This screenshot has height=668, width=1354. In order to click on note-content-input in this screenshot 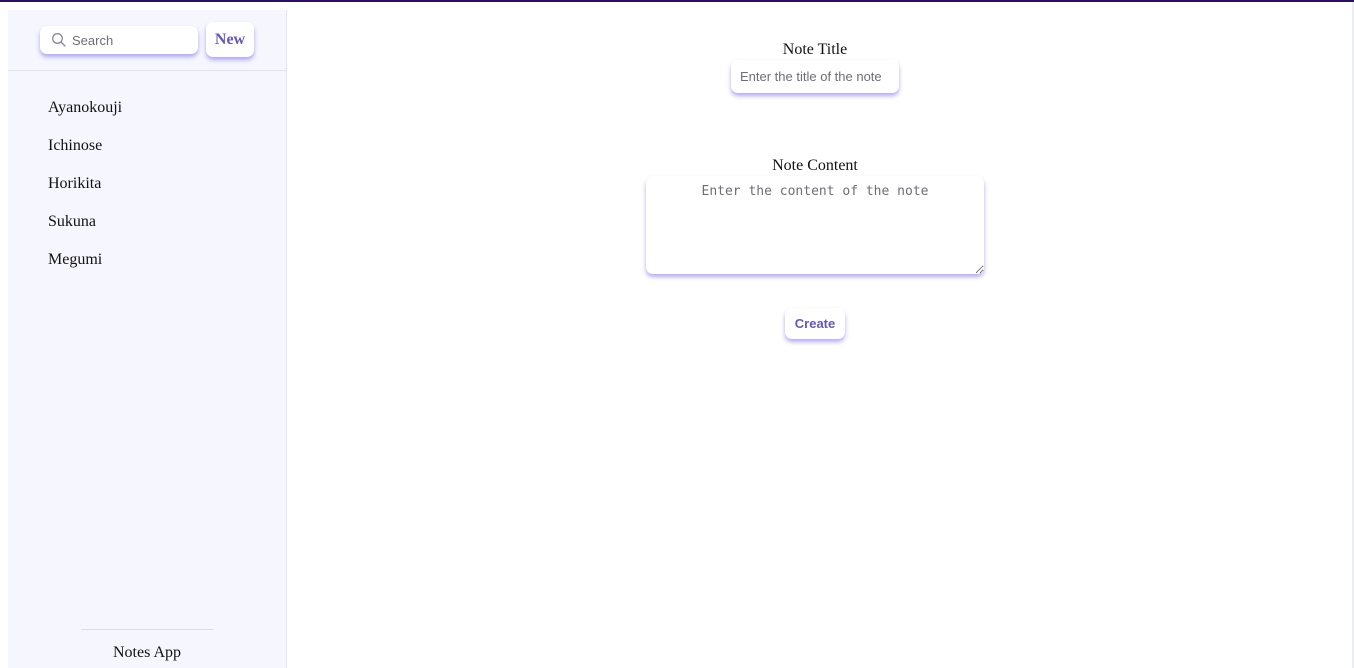, I will do `click(815, 225)`.